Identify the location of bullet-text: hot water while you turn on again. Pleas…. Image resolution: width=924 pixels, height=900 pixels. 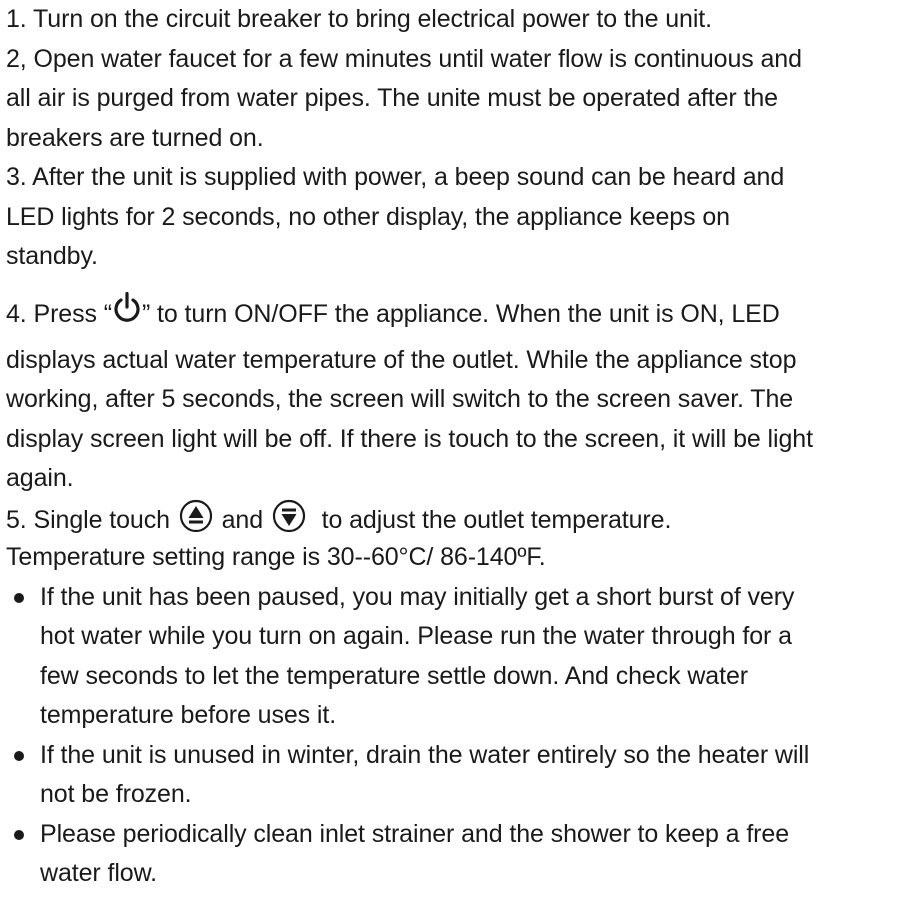
(416, 636).